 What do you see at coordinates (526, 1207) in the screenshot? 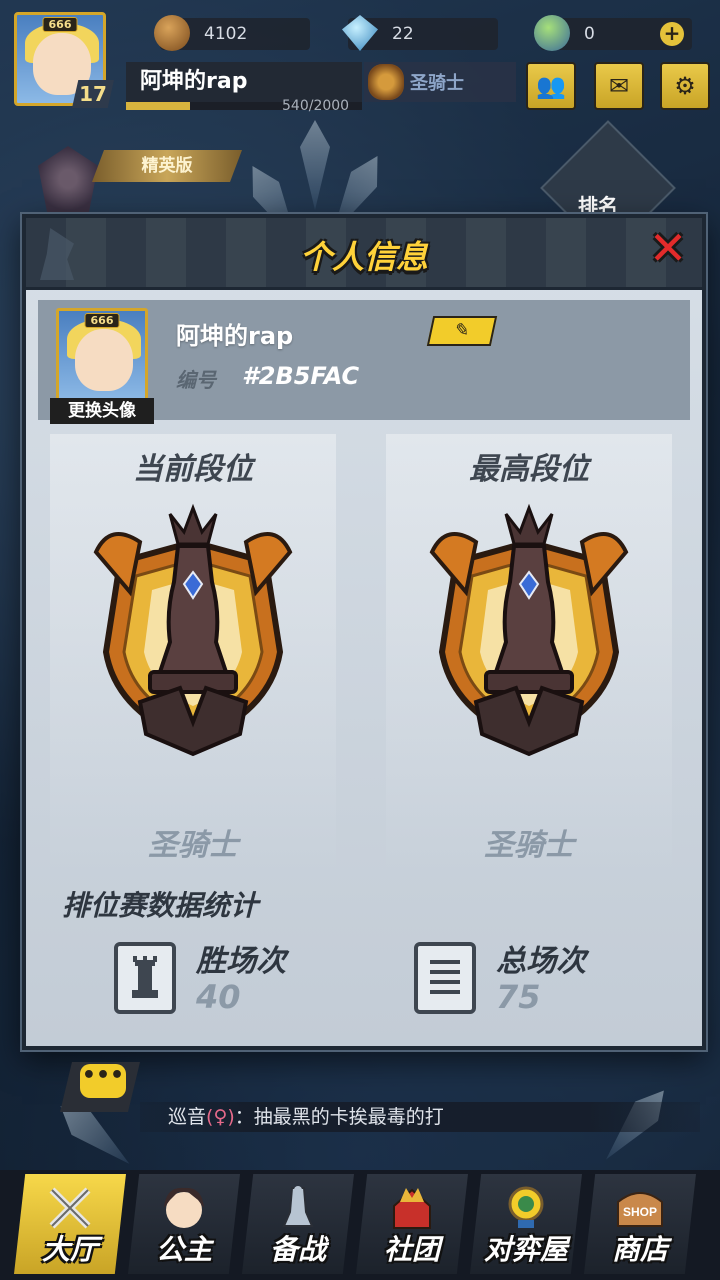
I see `coin-trophy-icon` at bounding box center [526, 1207].